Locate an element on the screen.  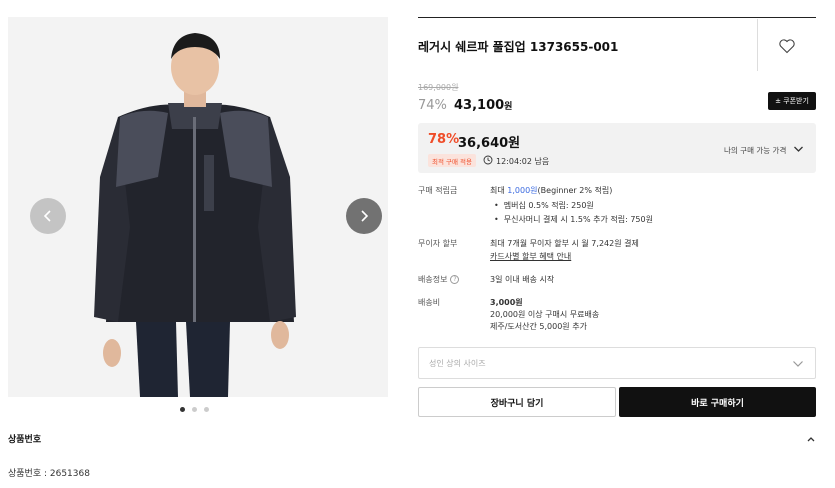
gallery-pagination is located at coordinates (194, 409).